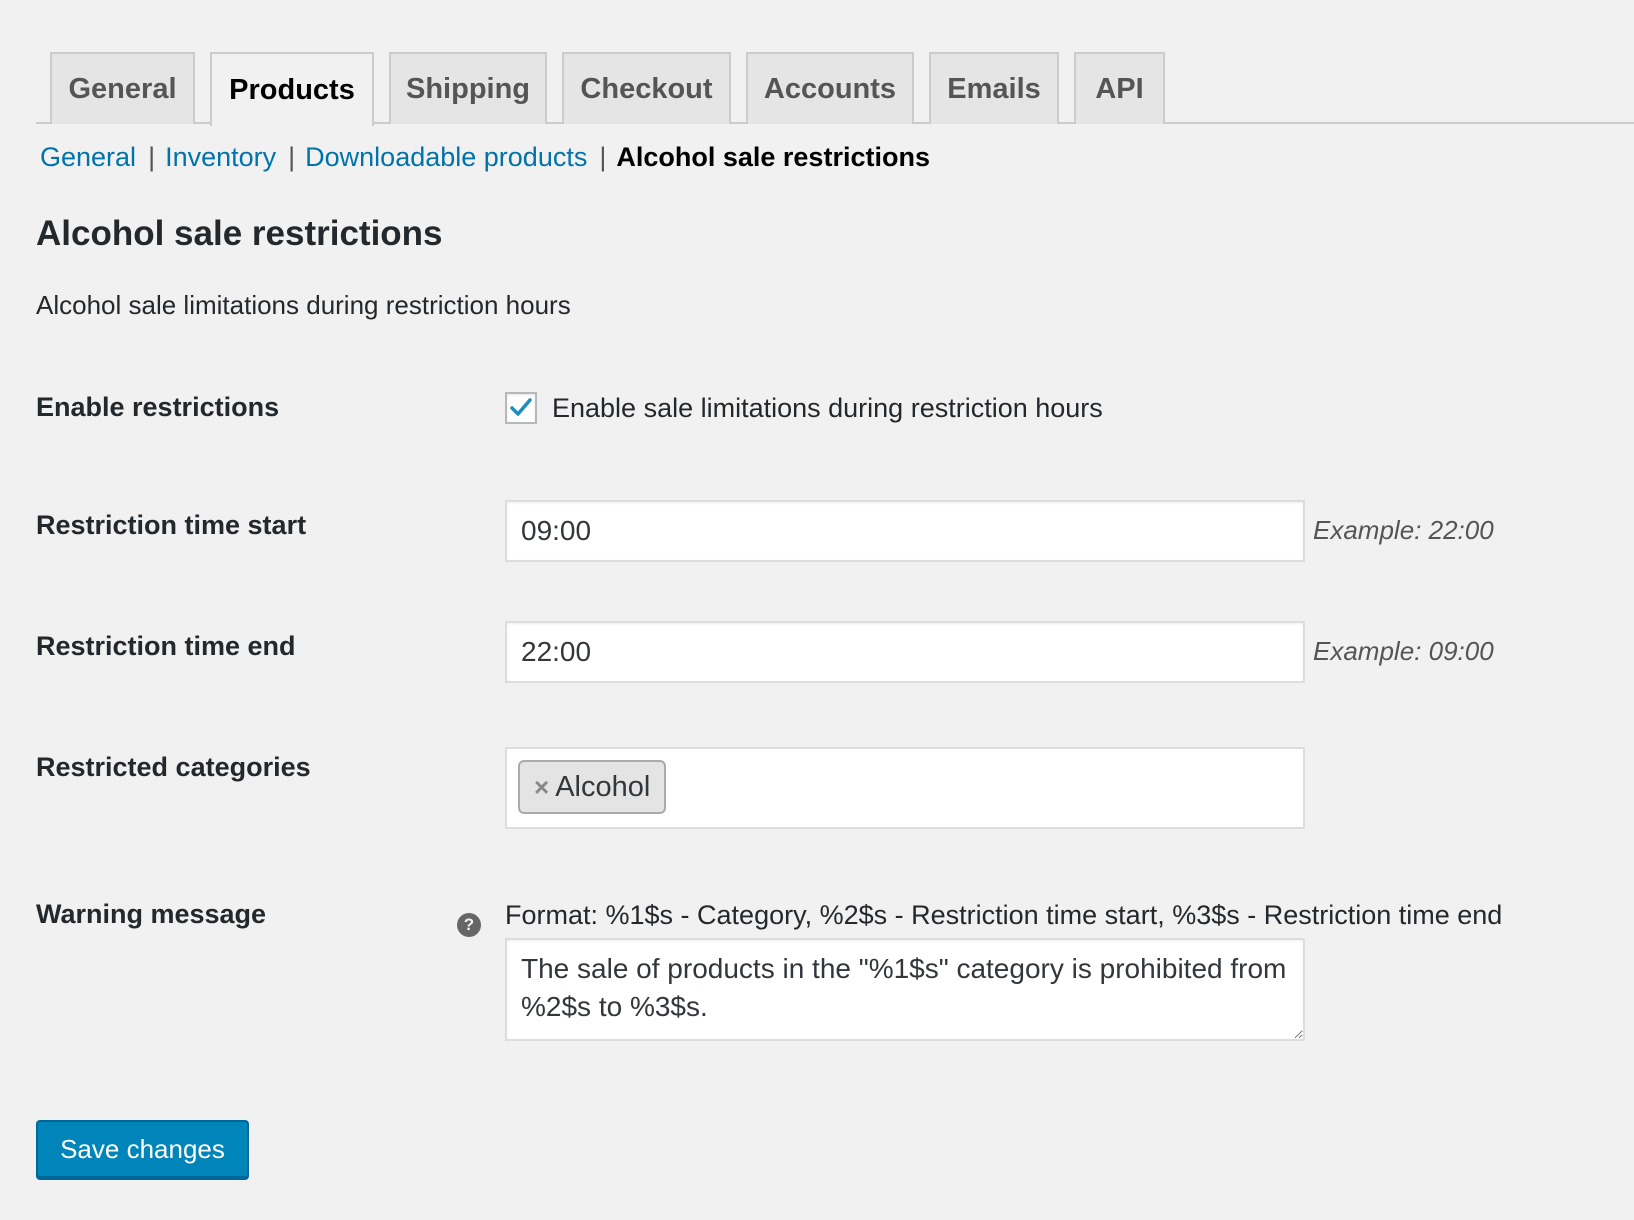  What do you see at coordinates (468, 88) in the screenshot?
I see `tab-shipping: Shipping` at bounding box center [468, 88].